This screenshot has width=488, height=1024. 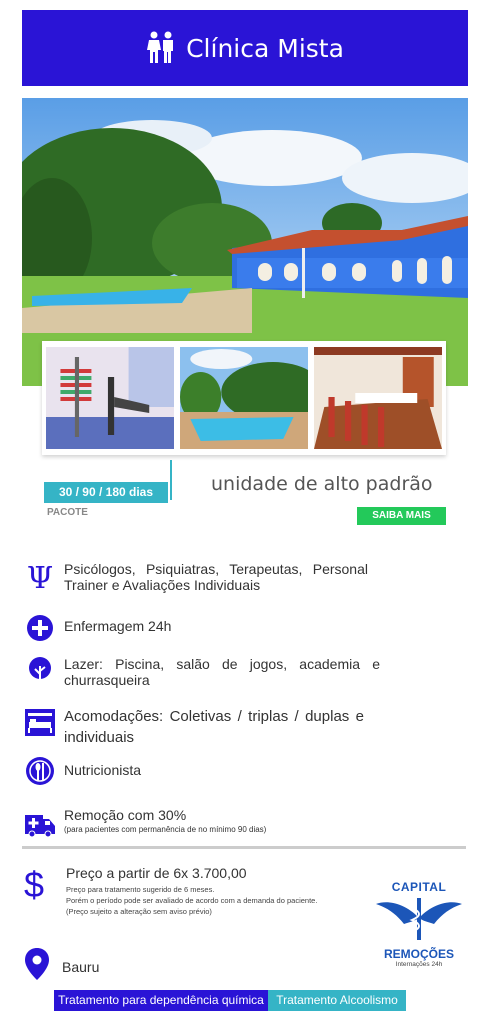 What do you see at coordinates (34, 884) in the screenshot?
I see `dollar-icon: $` at bounding box center [34, 884].